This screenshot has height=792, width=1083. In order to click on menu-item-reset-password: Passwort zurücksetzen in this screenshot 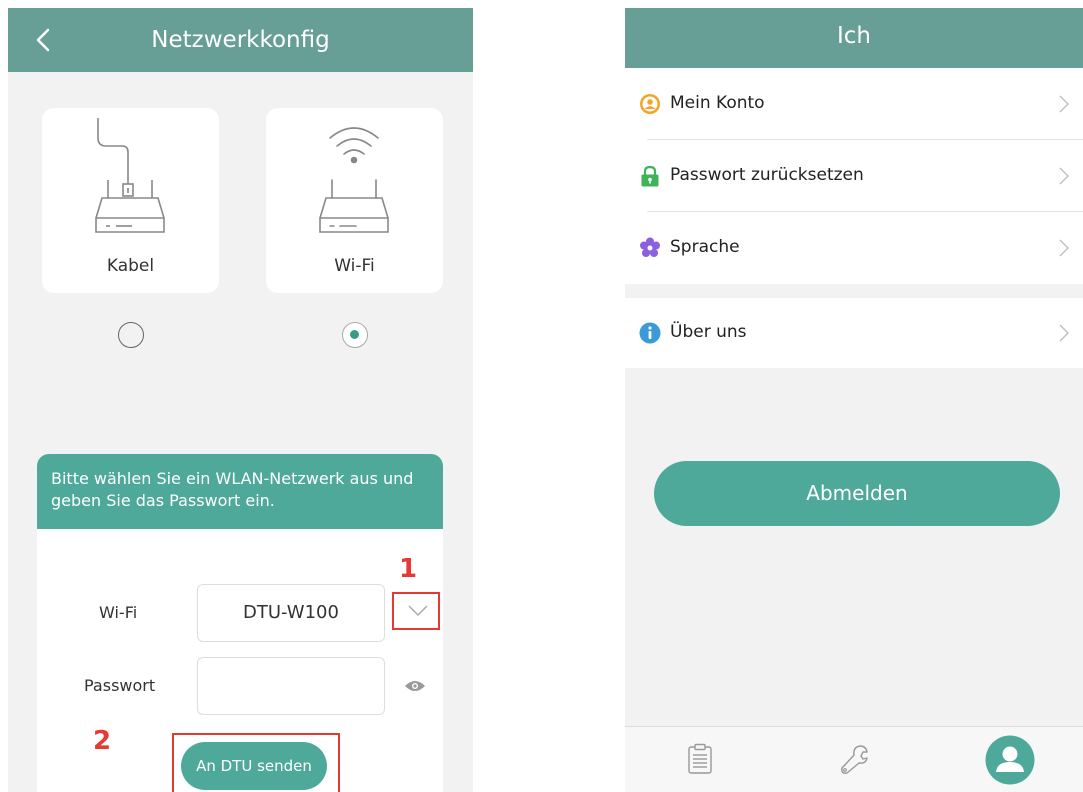, I will do `click(854, 176)`.